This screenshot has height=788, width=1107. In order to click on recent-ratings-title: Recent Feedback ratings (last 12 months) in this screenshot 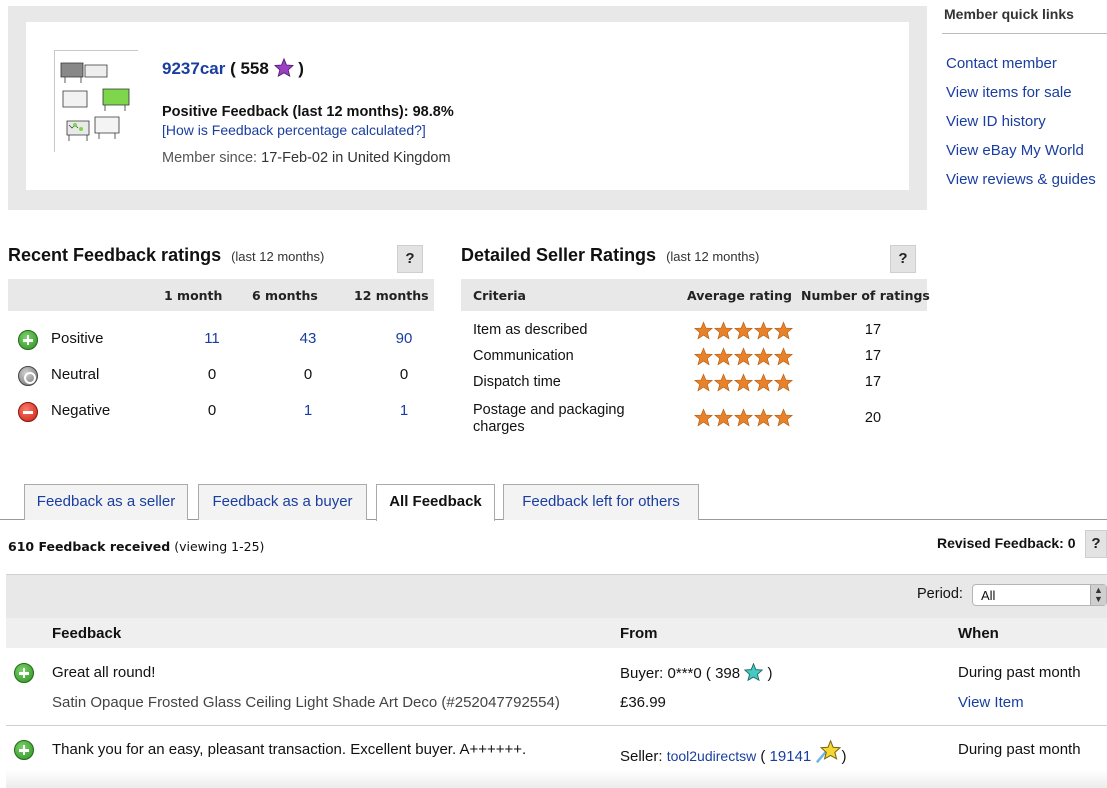, I will do `click(166, 255)`.